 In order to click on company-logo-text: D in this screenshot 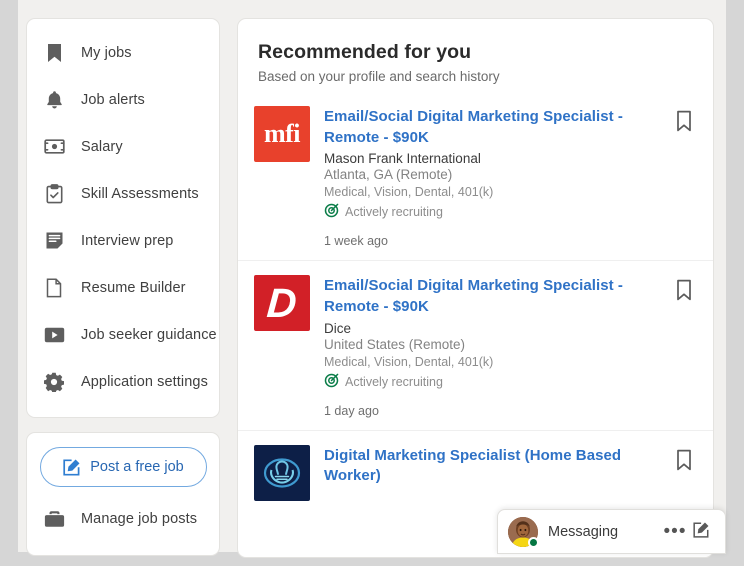, I will do `click(282, 302)`.